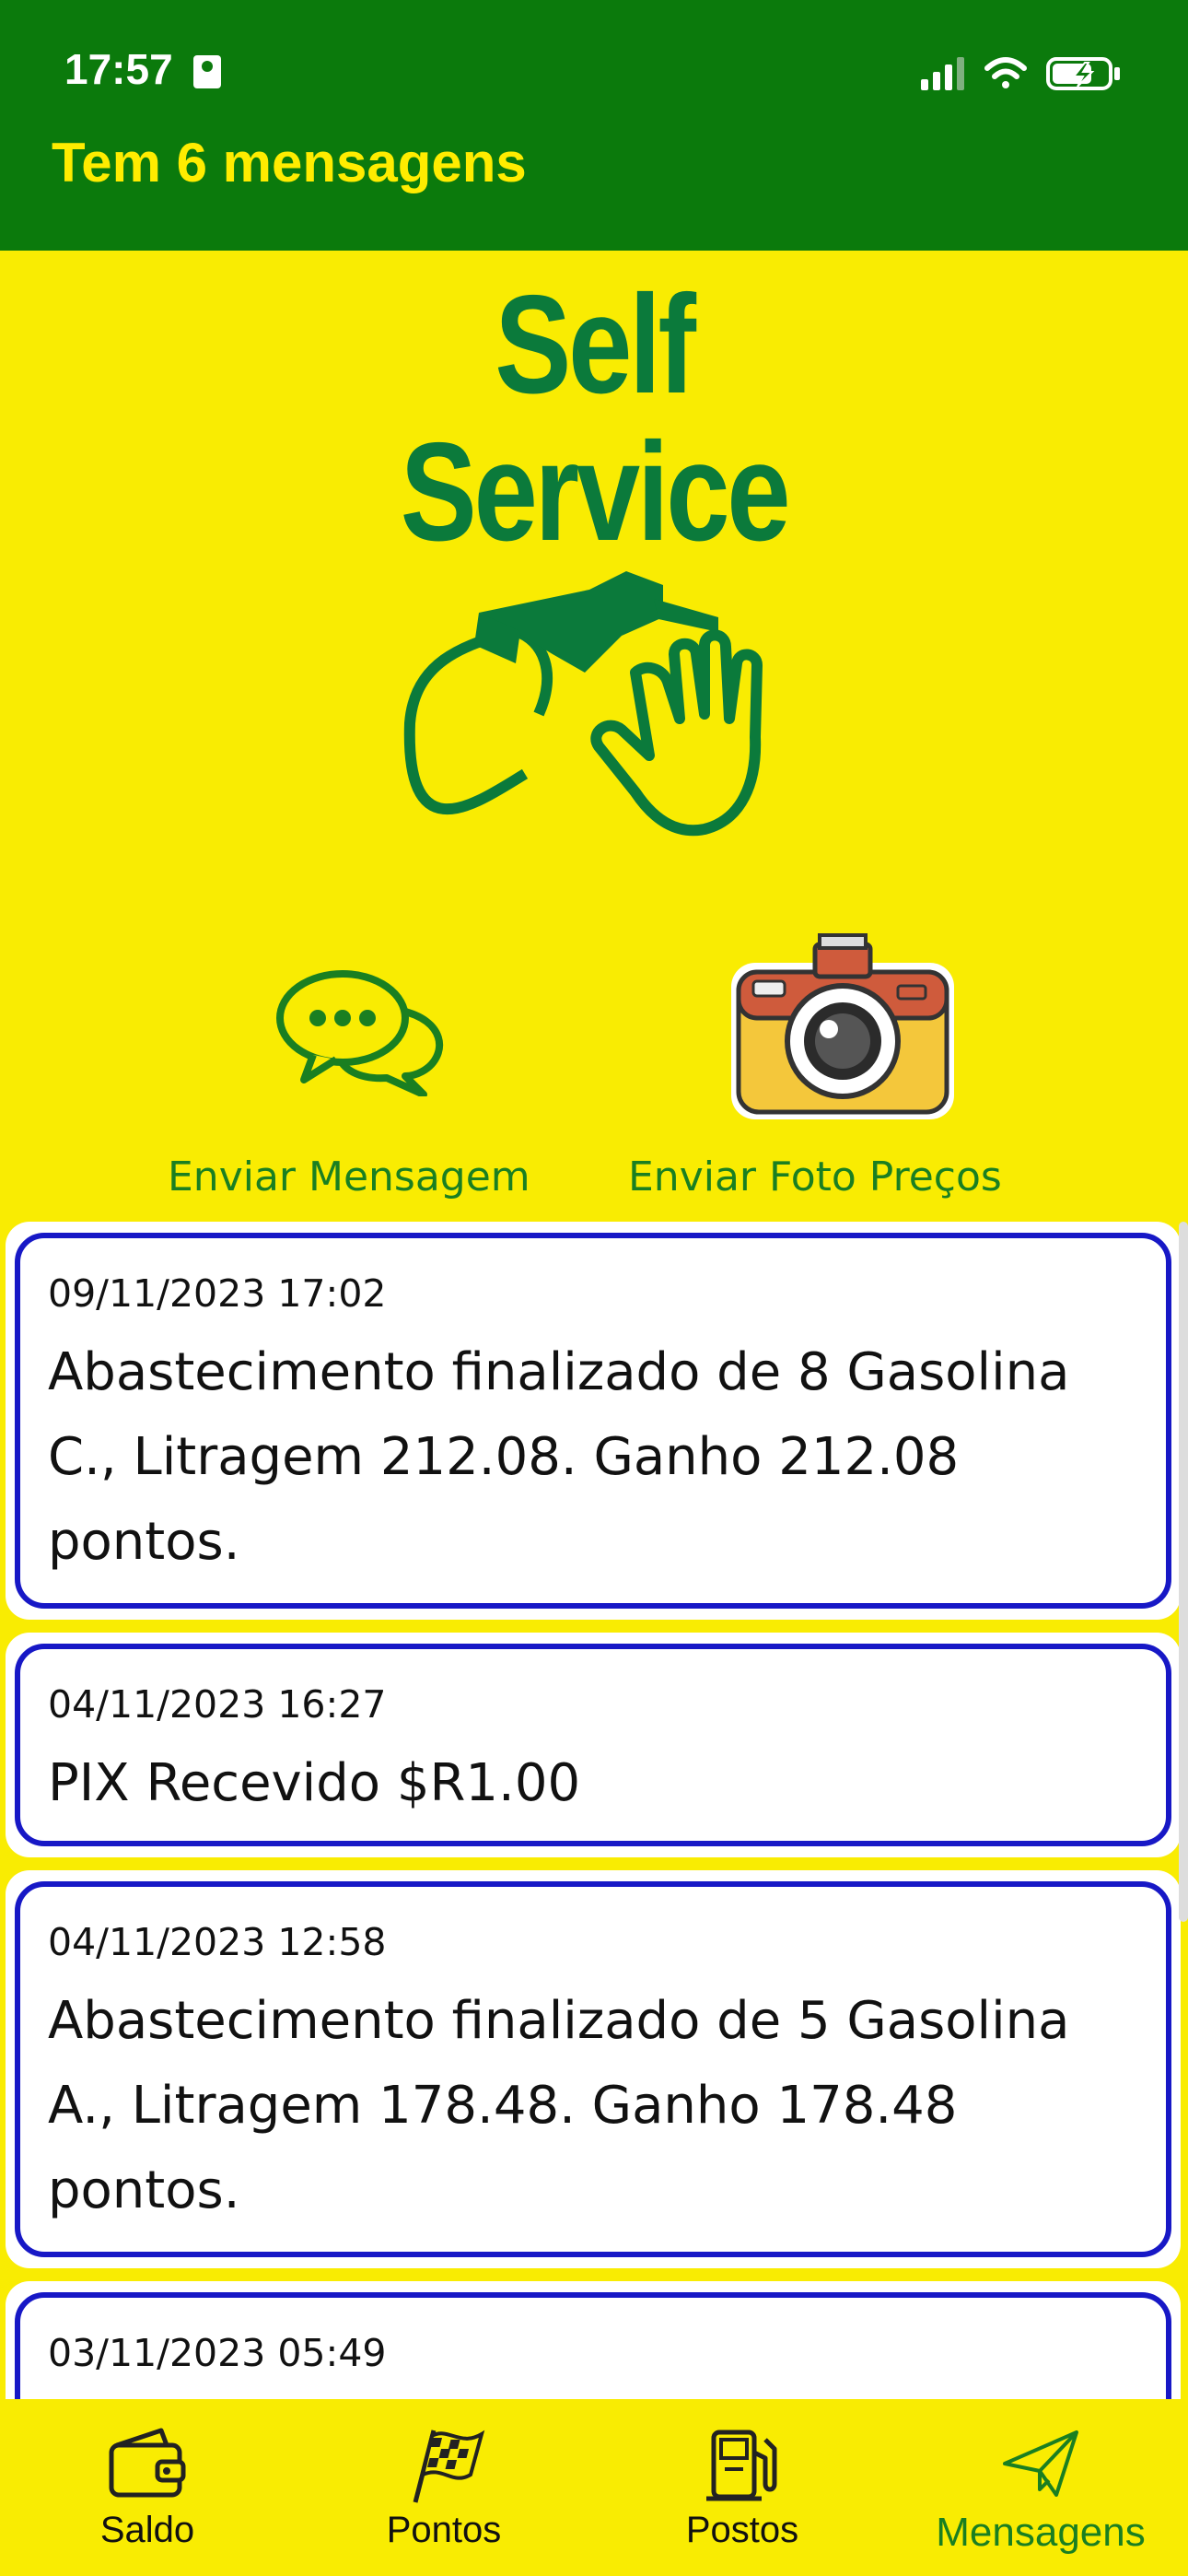  I want to click on message-item: 03/11/2023 05:49, so click(593, 2340).